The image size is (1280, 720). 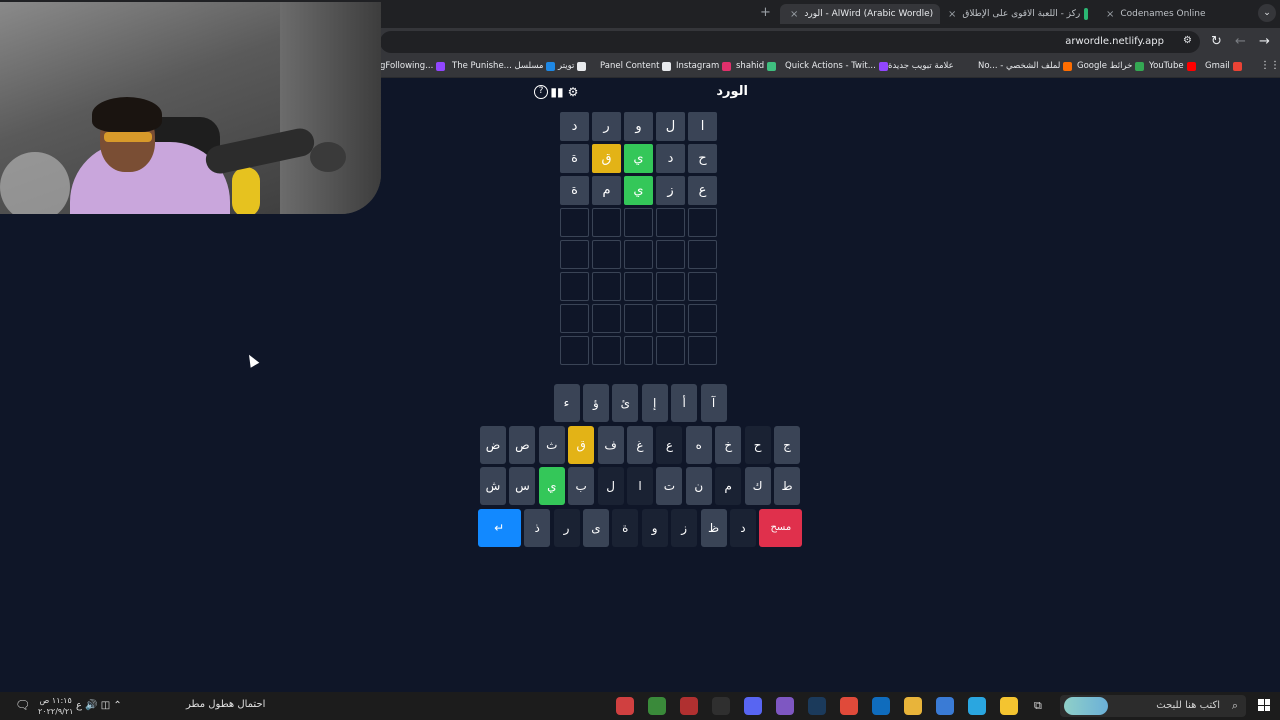 I want to click on tab-search-icon: ⌄, so click(x=1267, y=13).